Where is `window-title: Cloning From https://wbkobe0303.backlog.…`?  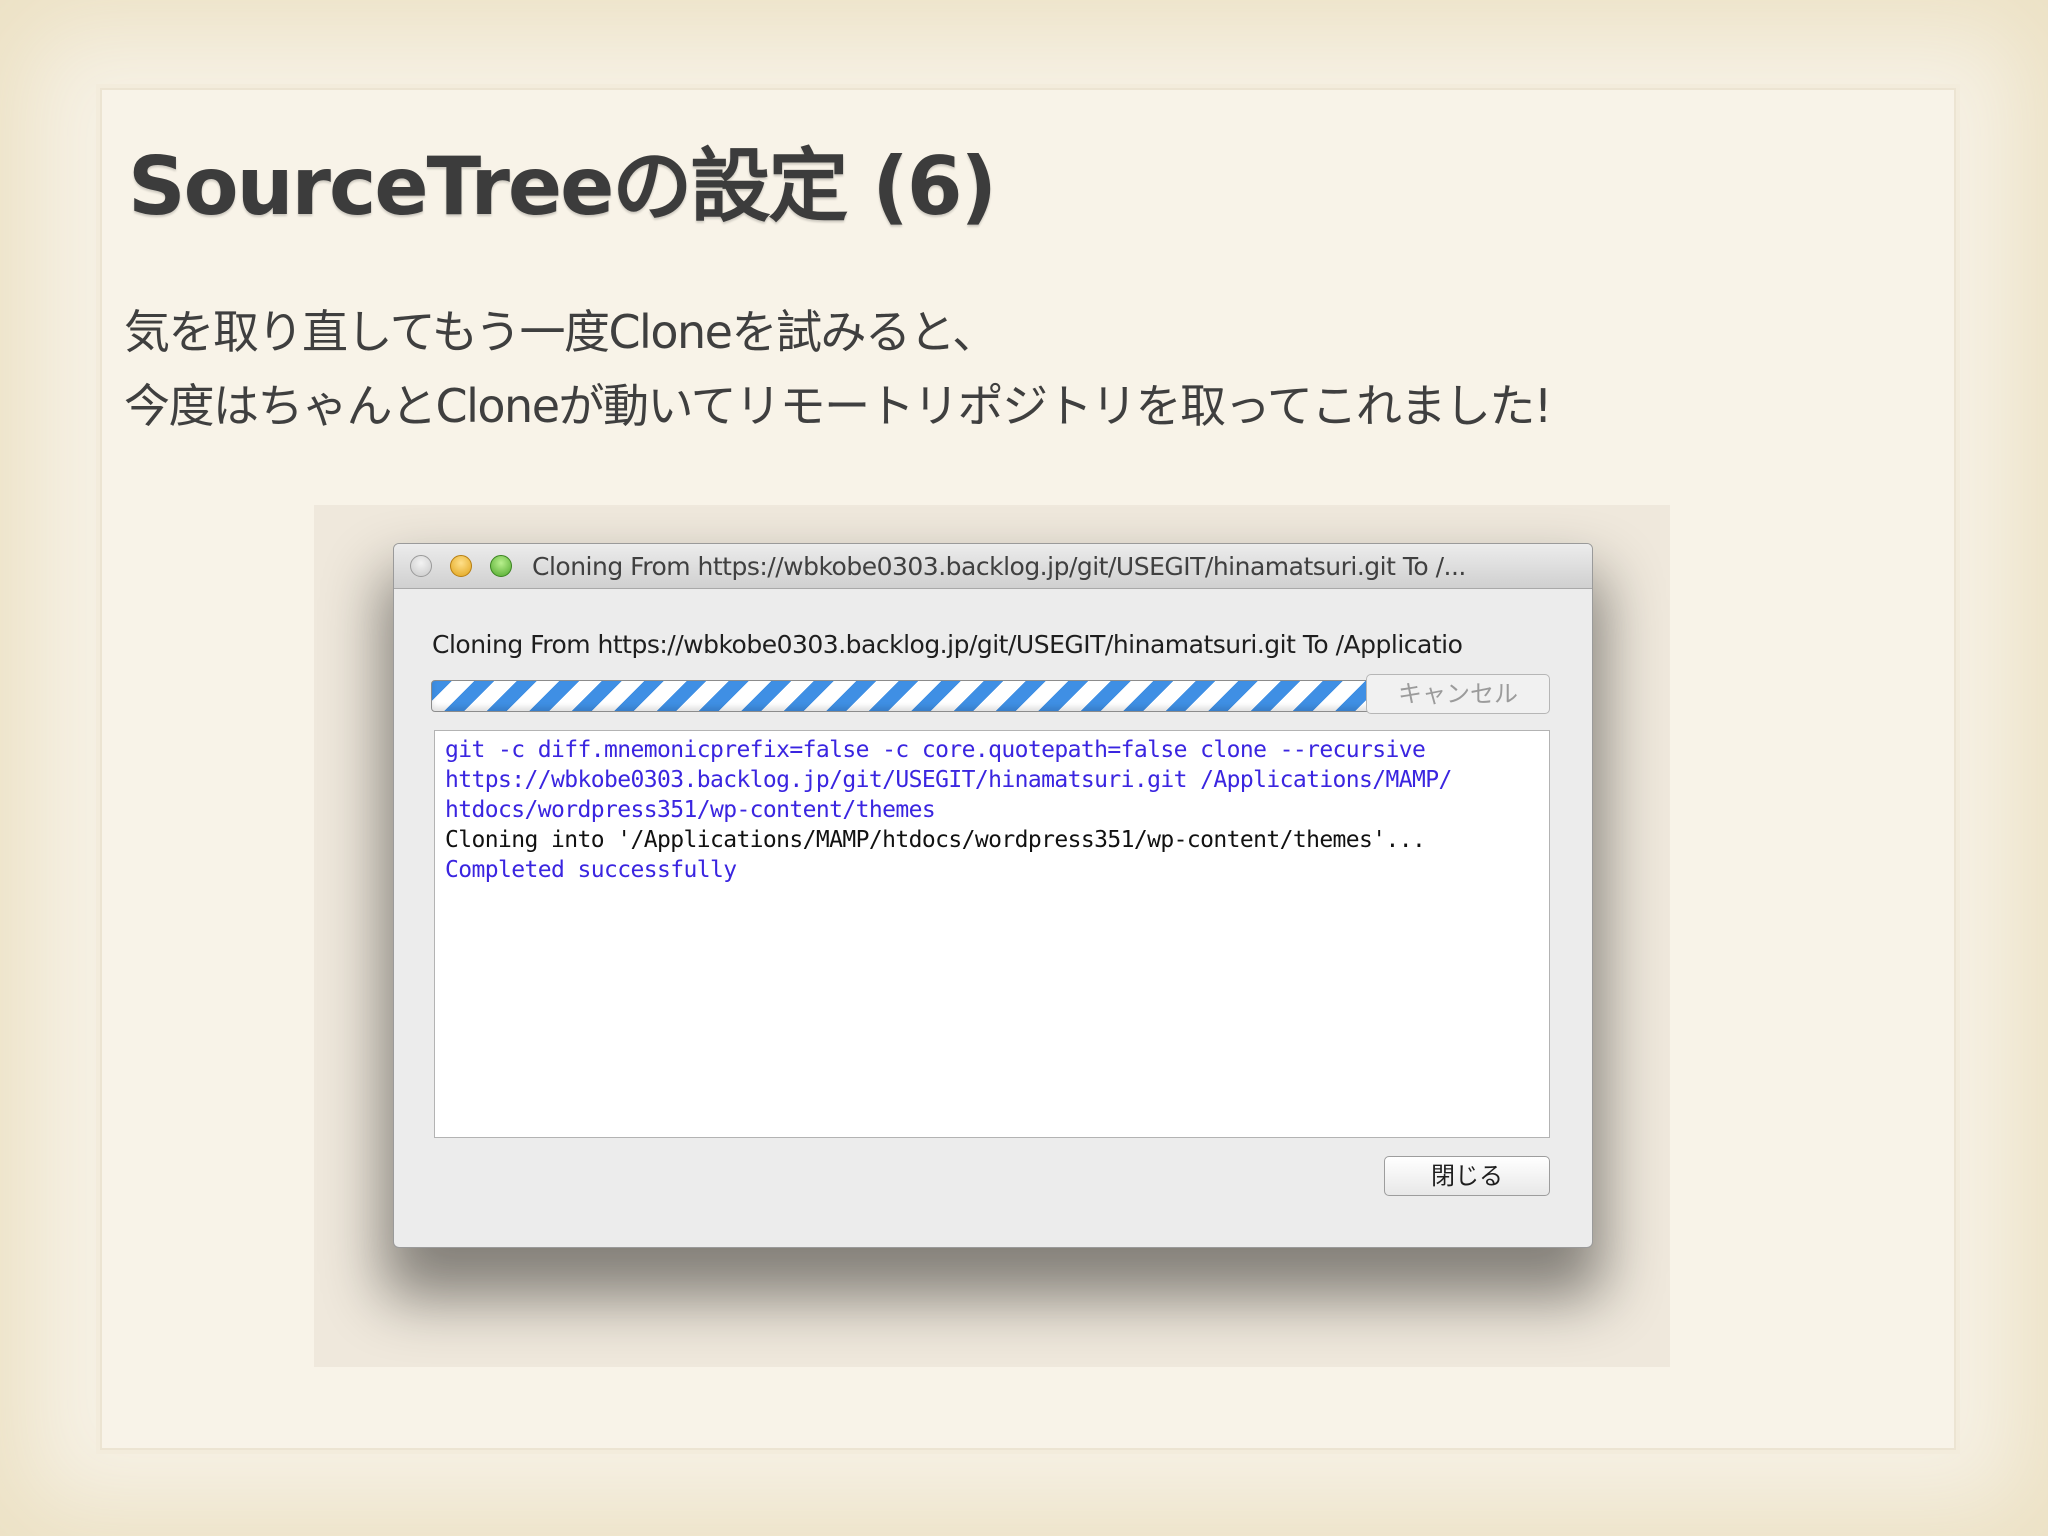
window-title: Cloning From https://wbkobe0303.backlog.… is located at coordinates (999, 566).